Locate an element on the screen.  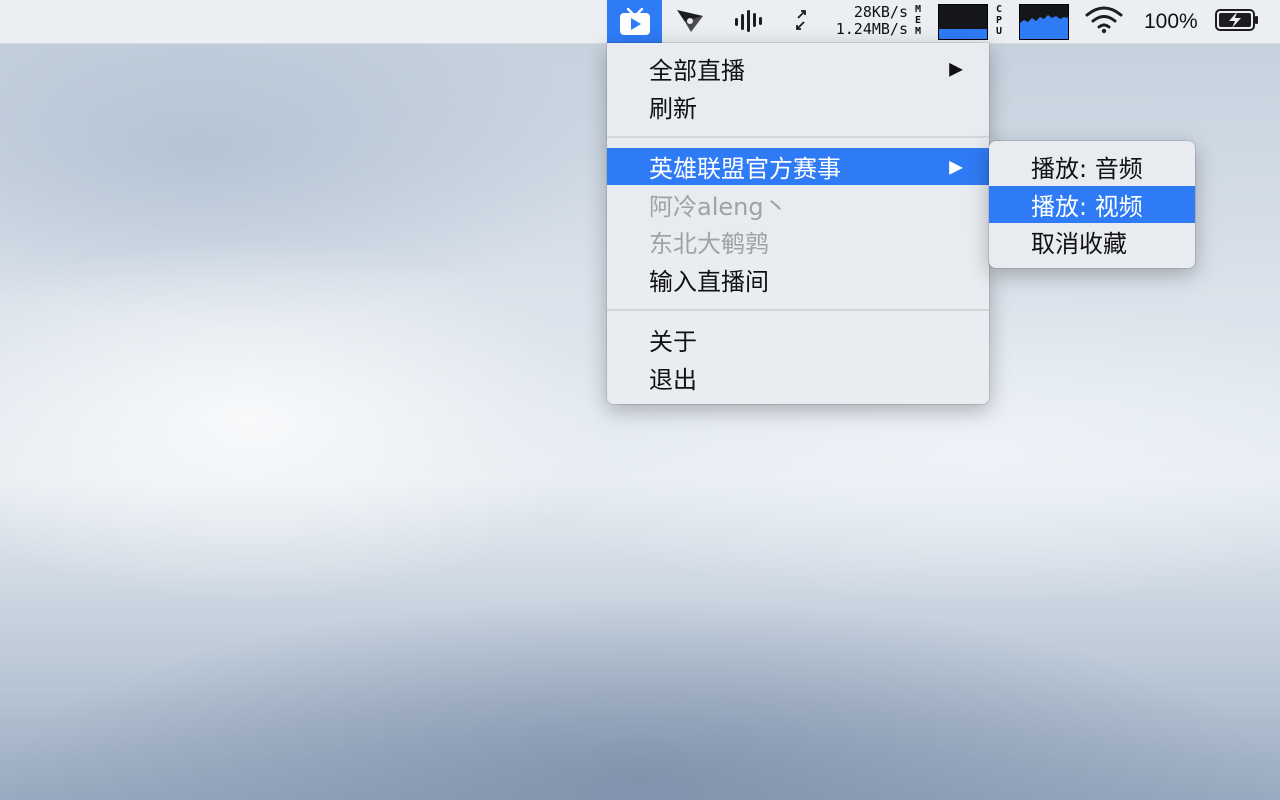
submenu-item-play-audio: 播放: 音频 is located at coordinates (1092, 166).